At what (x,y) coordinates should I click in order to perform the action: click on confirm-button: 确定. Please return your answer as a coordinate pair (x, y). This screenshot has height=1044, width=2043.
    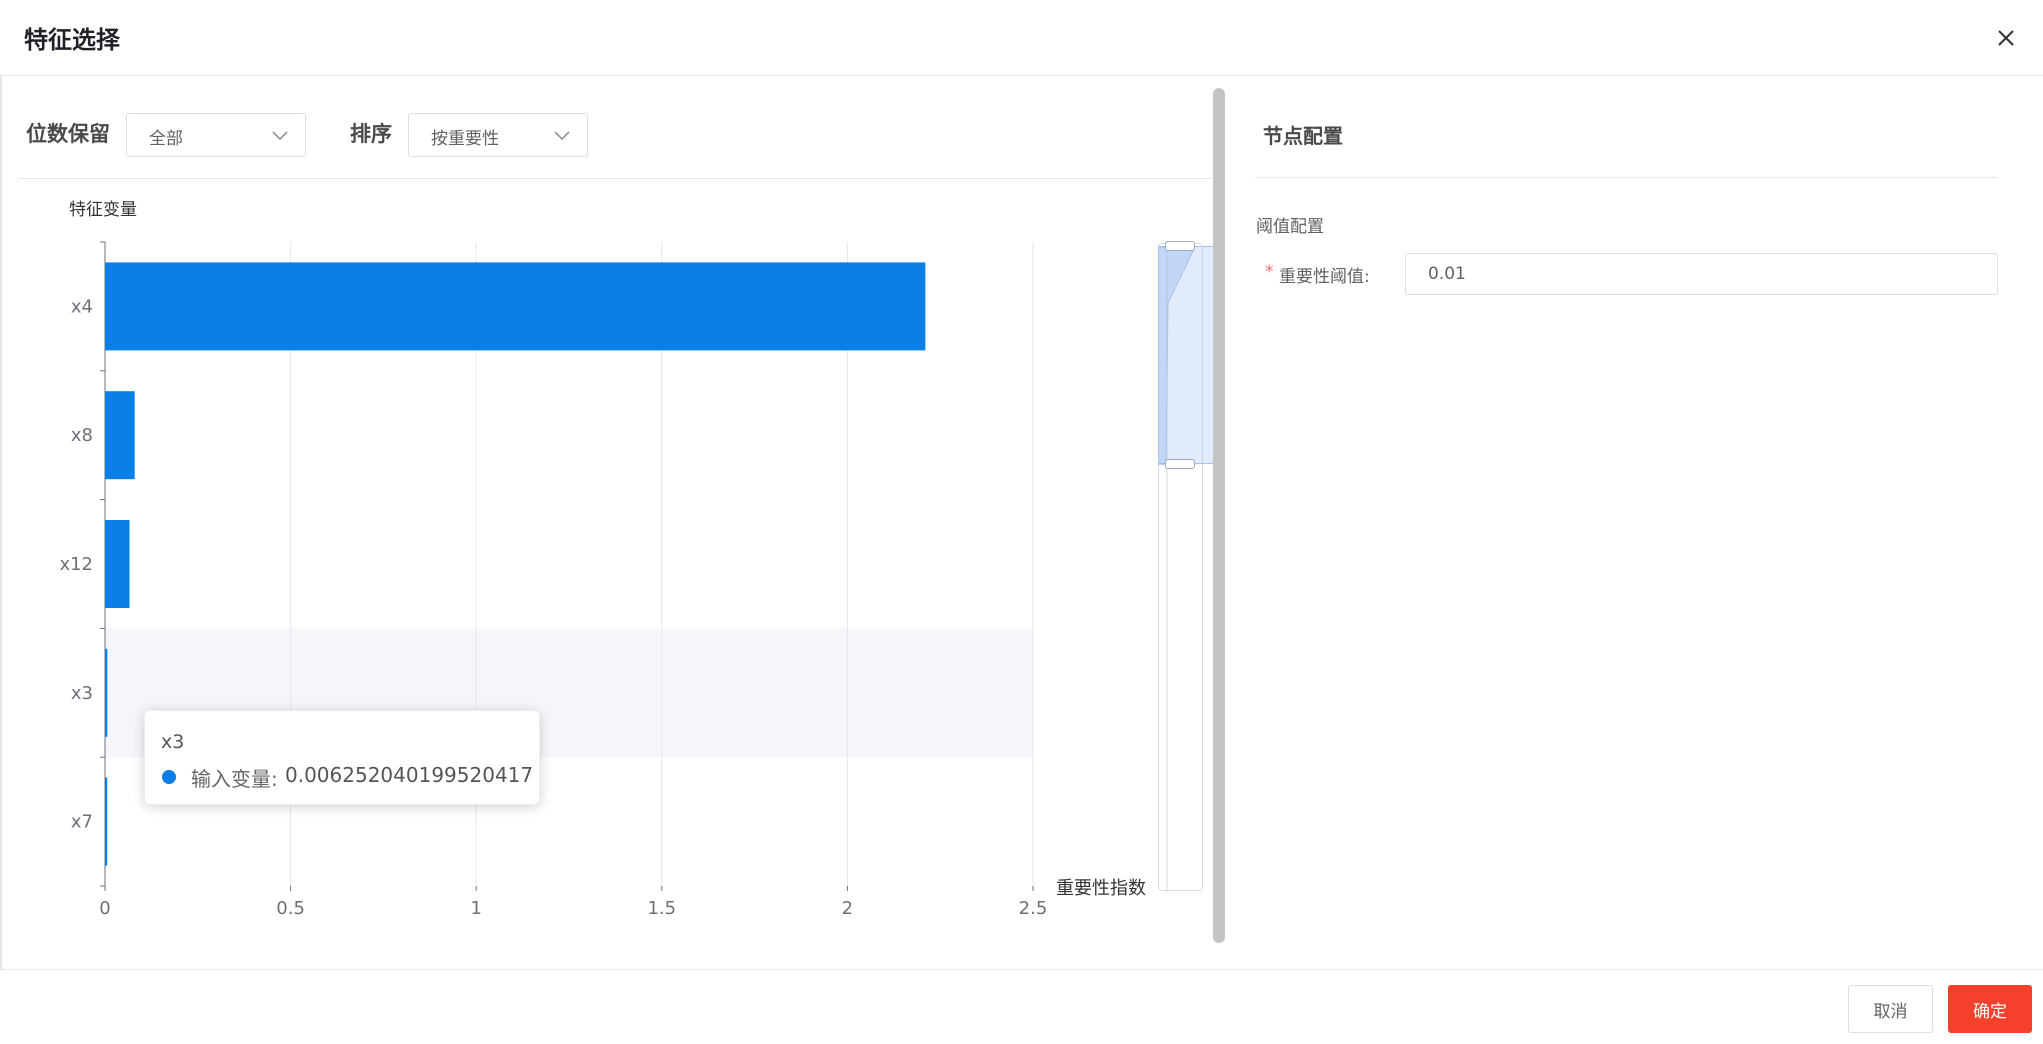
    Looking at the image, I should click on (1990, 1009).